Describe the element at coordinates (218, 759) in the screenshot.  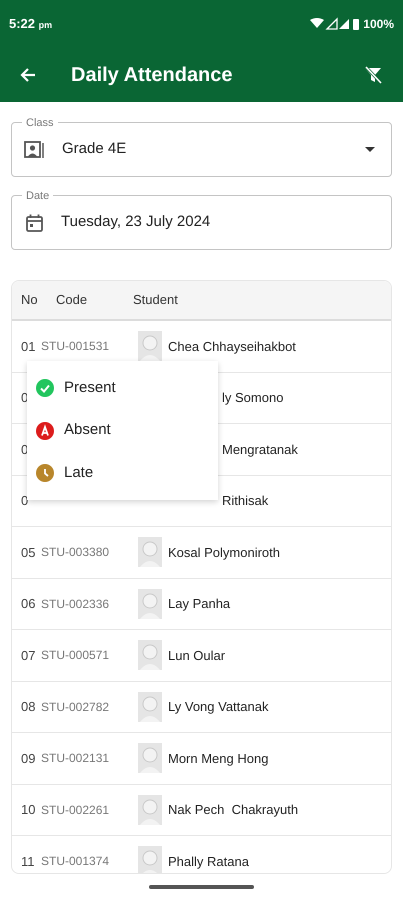
I see `student-name: Morn Meng Hong` at that location.